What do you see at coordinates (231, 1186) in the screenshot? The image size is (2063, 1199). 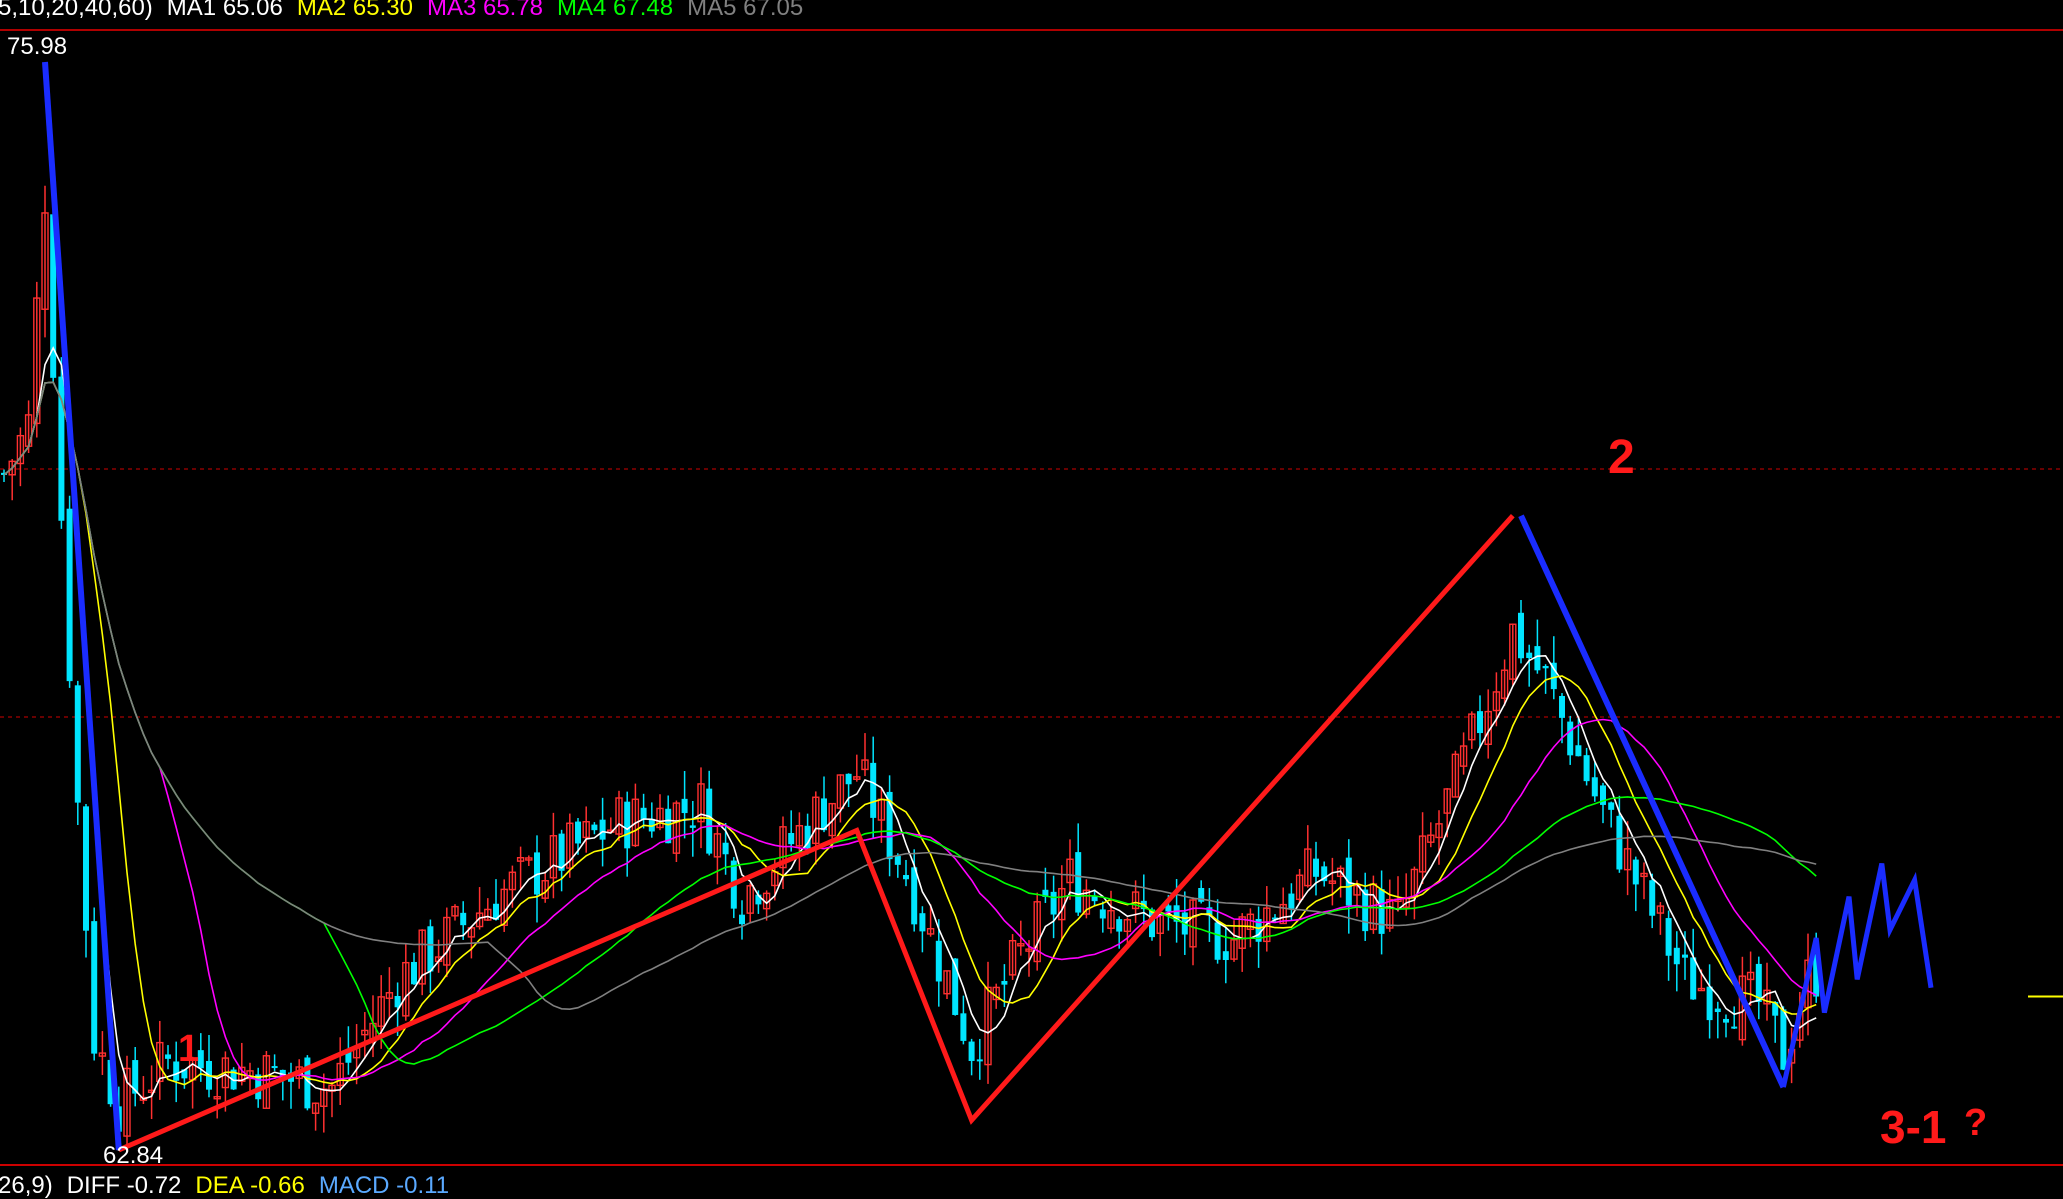 I see `macd-legend: 26,9) DIFF -0.72 DEA -0.66 MACD -0.11` at bounding box center [231, 1186].